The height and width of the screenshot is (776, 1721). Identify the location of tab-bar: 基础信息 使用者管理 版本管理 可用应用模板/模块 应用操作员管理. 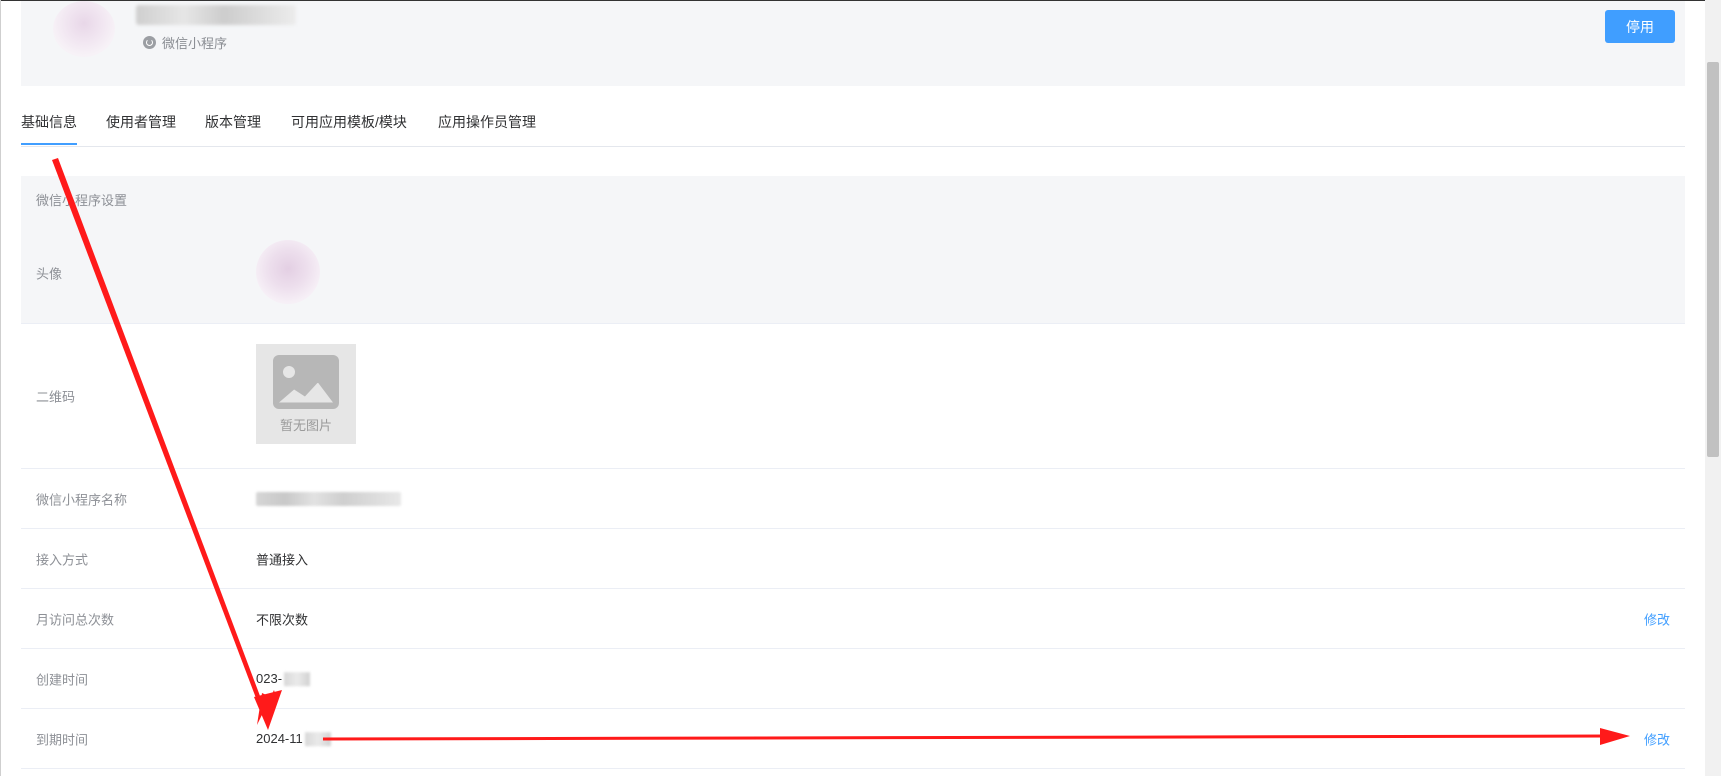
(853, 123).